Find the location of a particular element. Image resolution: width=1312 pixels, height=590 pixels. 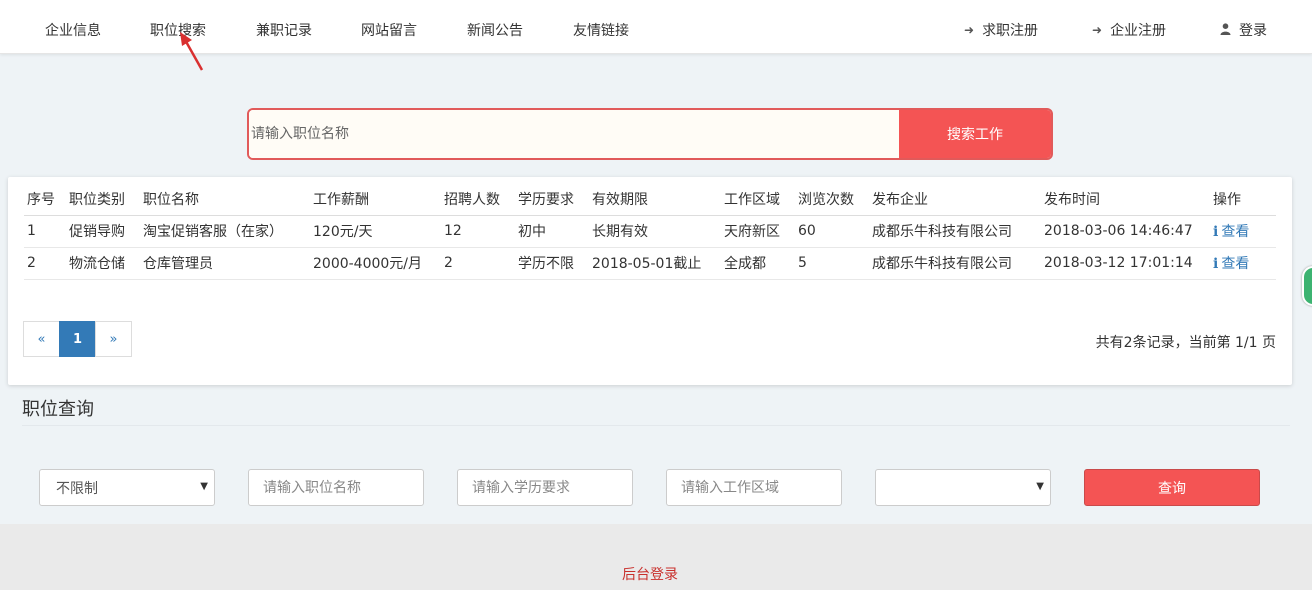

cell: 120元/天 is located at coordinates (375, 231).